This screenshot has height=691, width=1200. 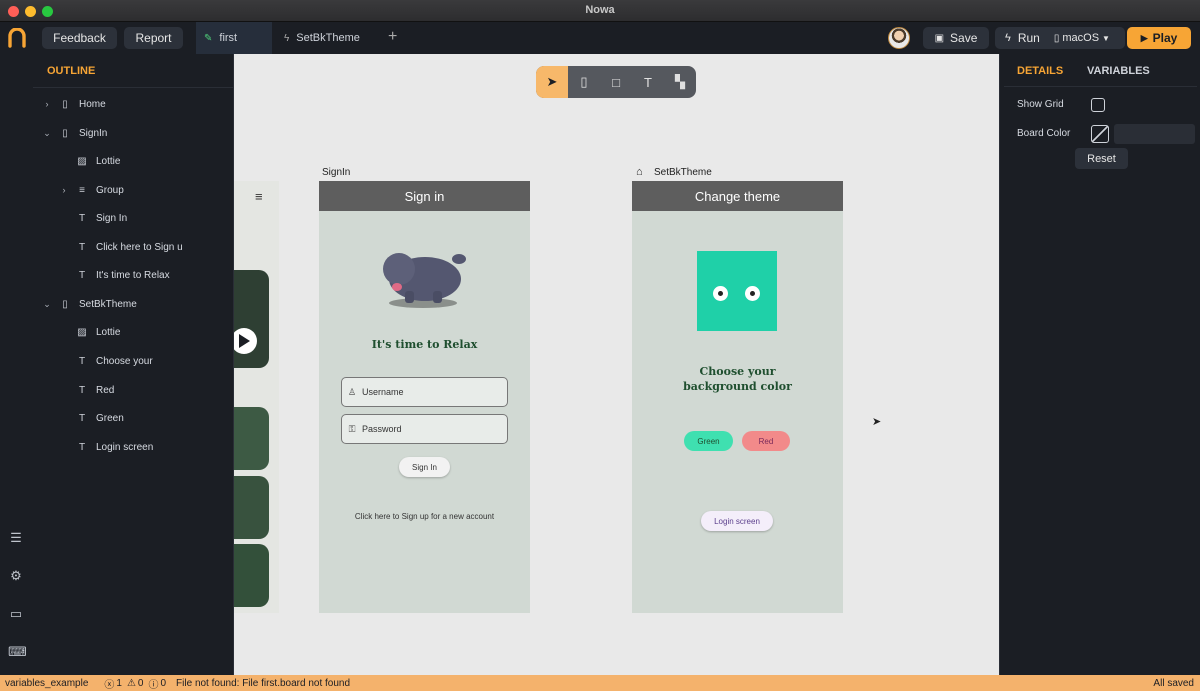 What do you see at coordinates (16, 538) in the screenshot?
I see `layers-icon: ☰` at bounding box center [16, 538].